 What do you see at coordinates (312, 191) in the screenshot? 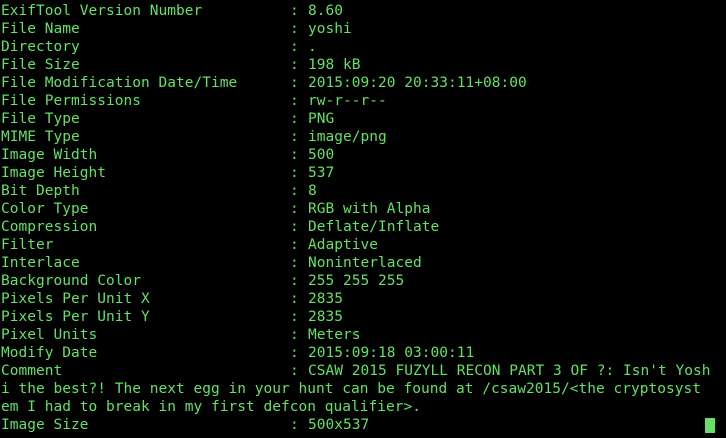
I see `exif-value: 8` at bounding box center [312, 191].